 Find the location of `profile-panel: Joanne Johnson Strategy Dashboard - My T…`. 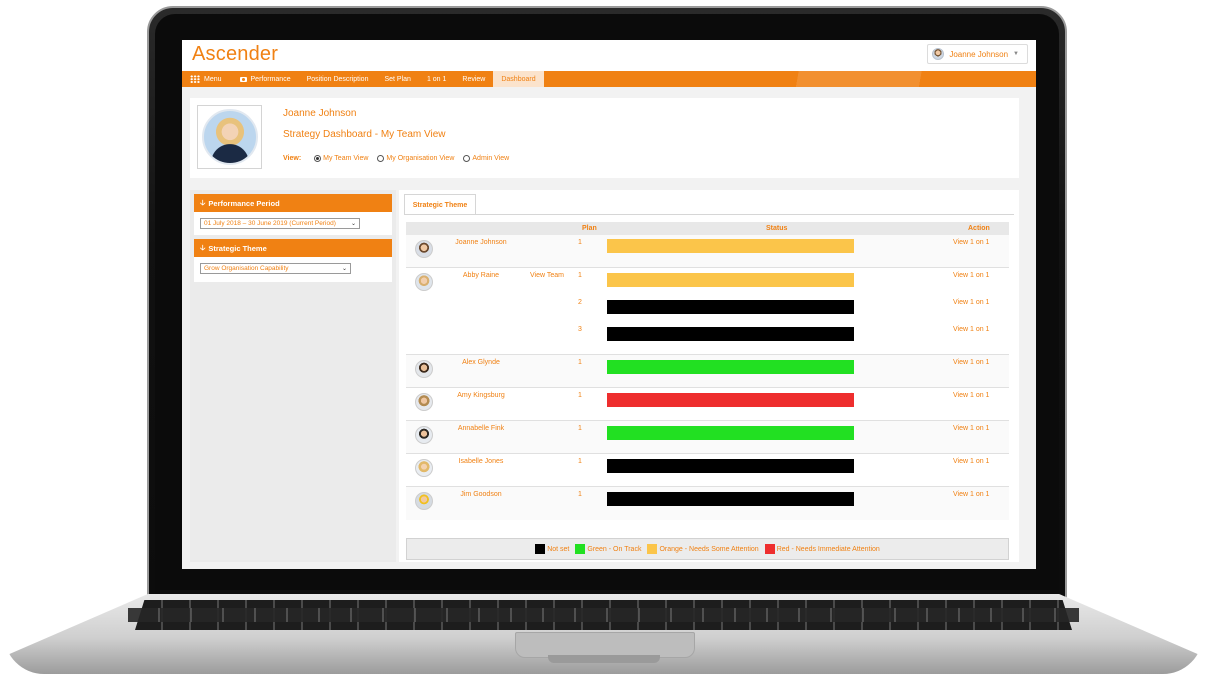

profile-panel: Joanne Johnson Strategy Dashboard - My T… is located at coordinates (604, 138).